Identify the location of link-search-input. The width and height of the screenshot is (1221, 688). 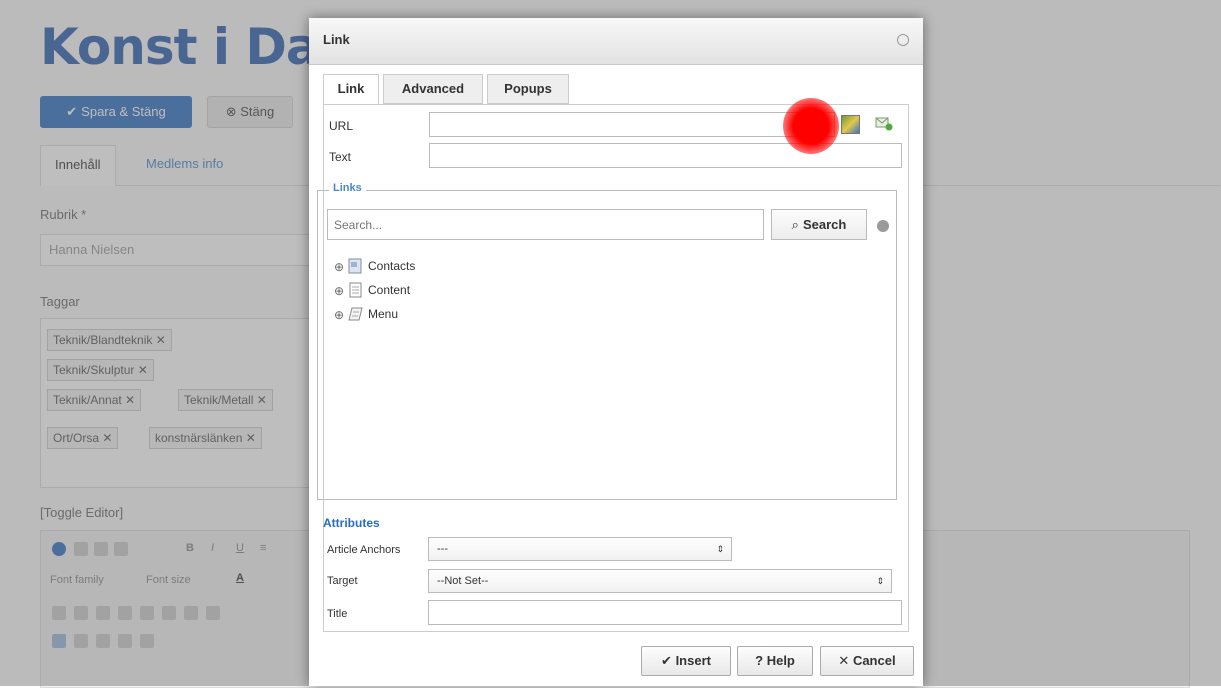
(545, 224).